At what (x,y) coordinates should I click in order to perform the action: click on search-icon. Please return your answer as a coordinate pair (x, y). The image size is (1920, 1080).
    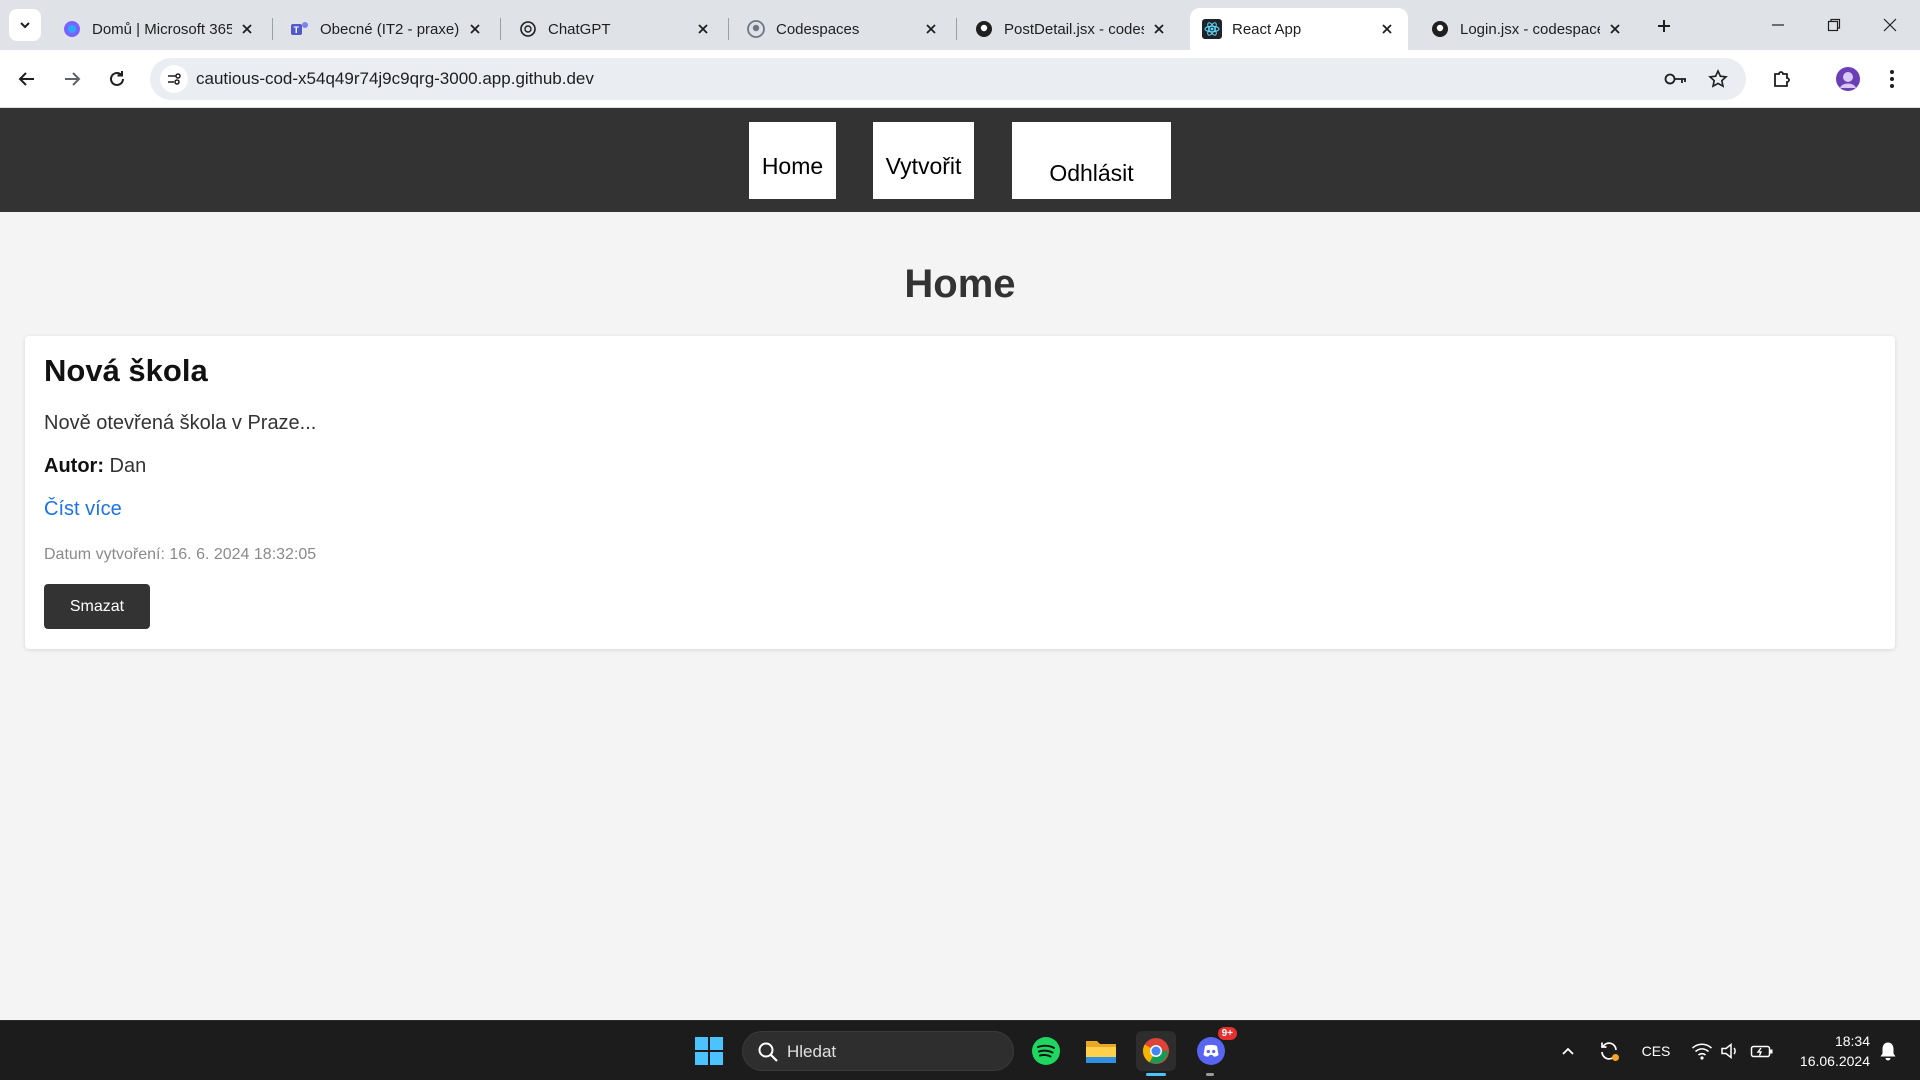
    Looking at the image, I should click on (768, 1052).